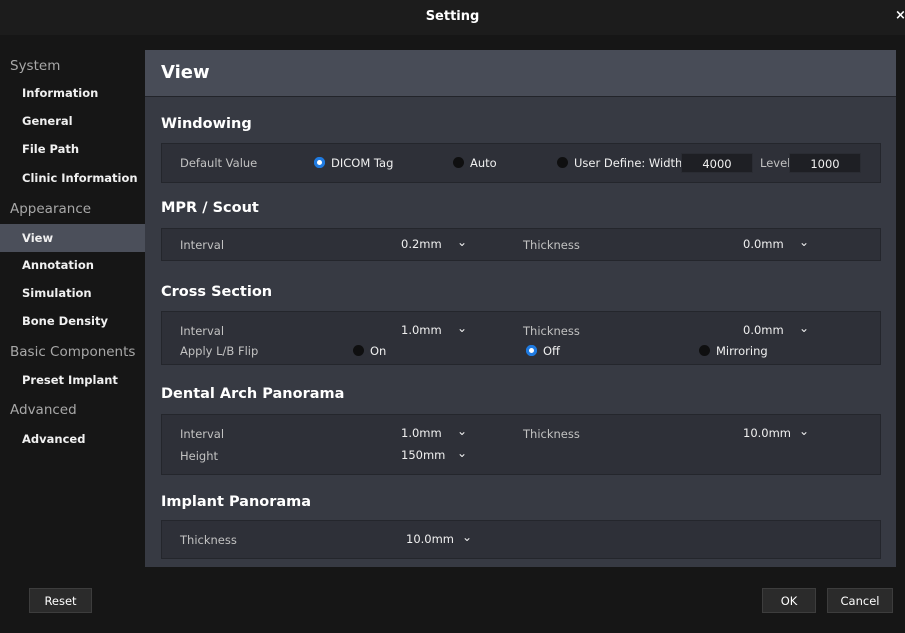  I want to click on sidebar-item-preset-implant: Preset Implant, so click(72, 380).